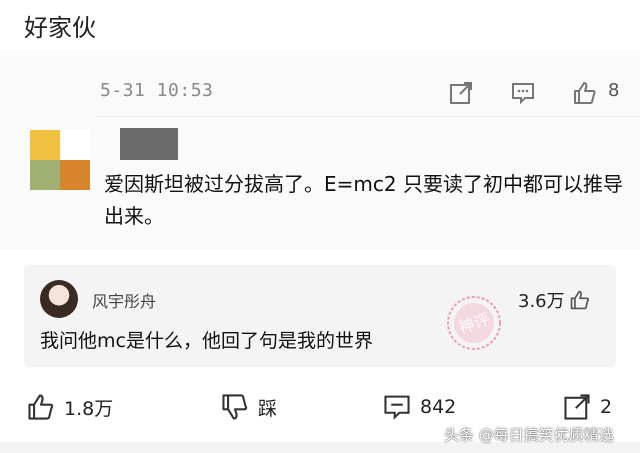 The image size is (640, 453). I want to click on comment-timestamp: 5-31 10:53, so click(157, 90).